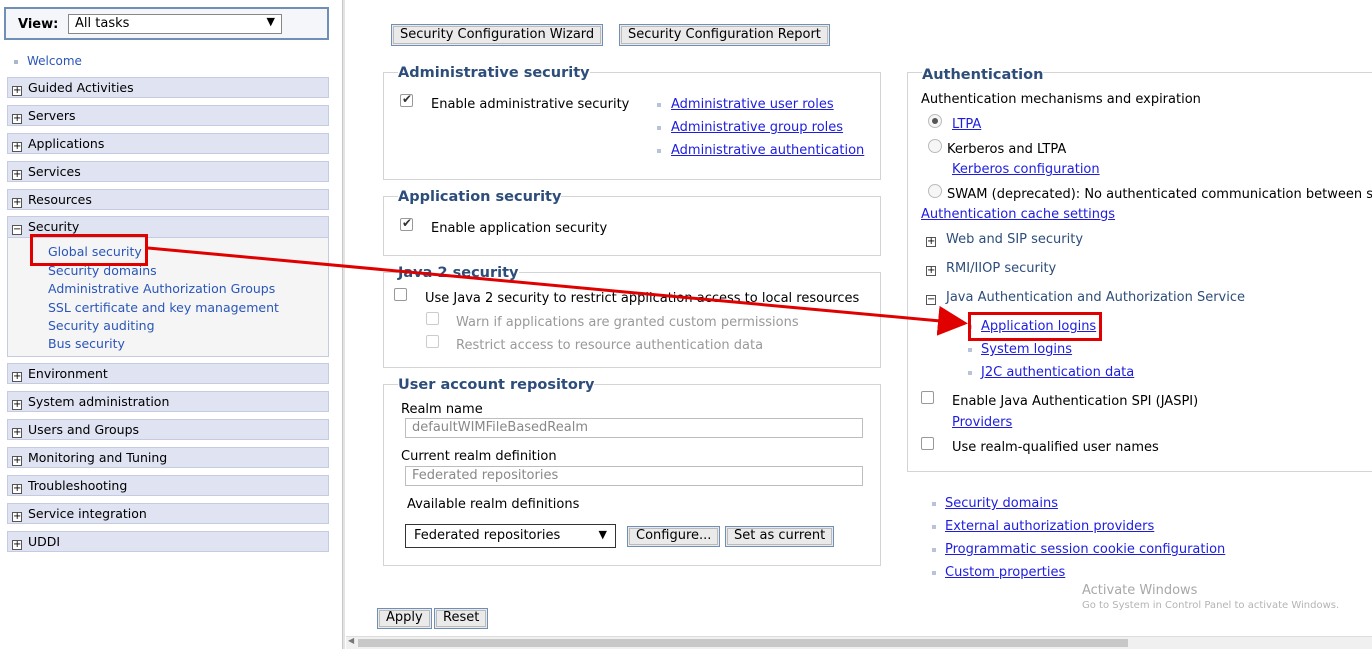 Image resolution: width=1372 pixels, height=649 pixels. What do you see at coordinates (494, 73) in the screenshot?
I see `admin-security-title: Administrative security` at bounding box center [494, 73].